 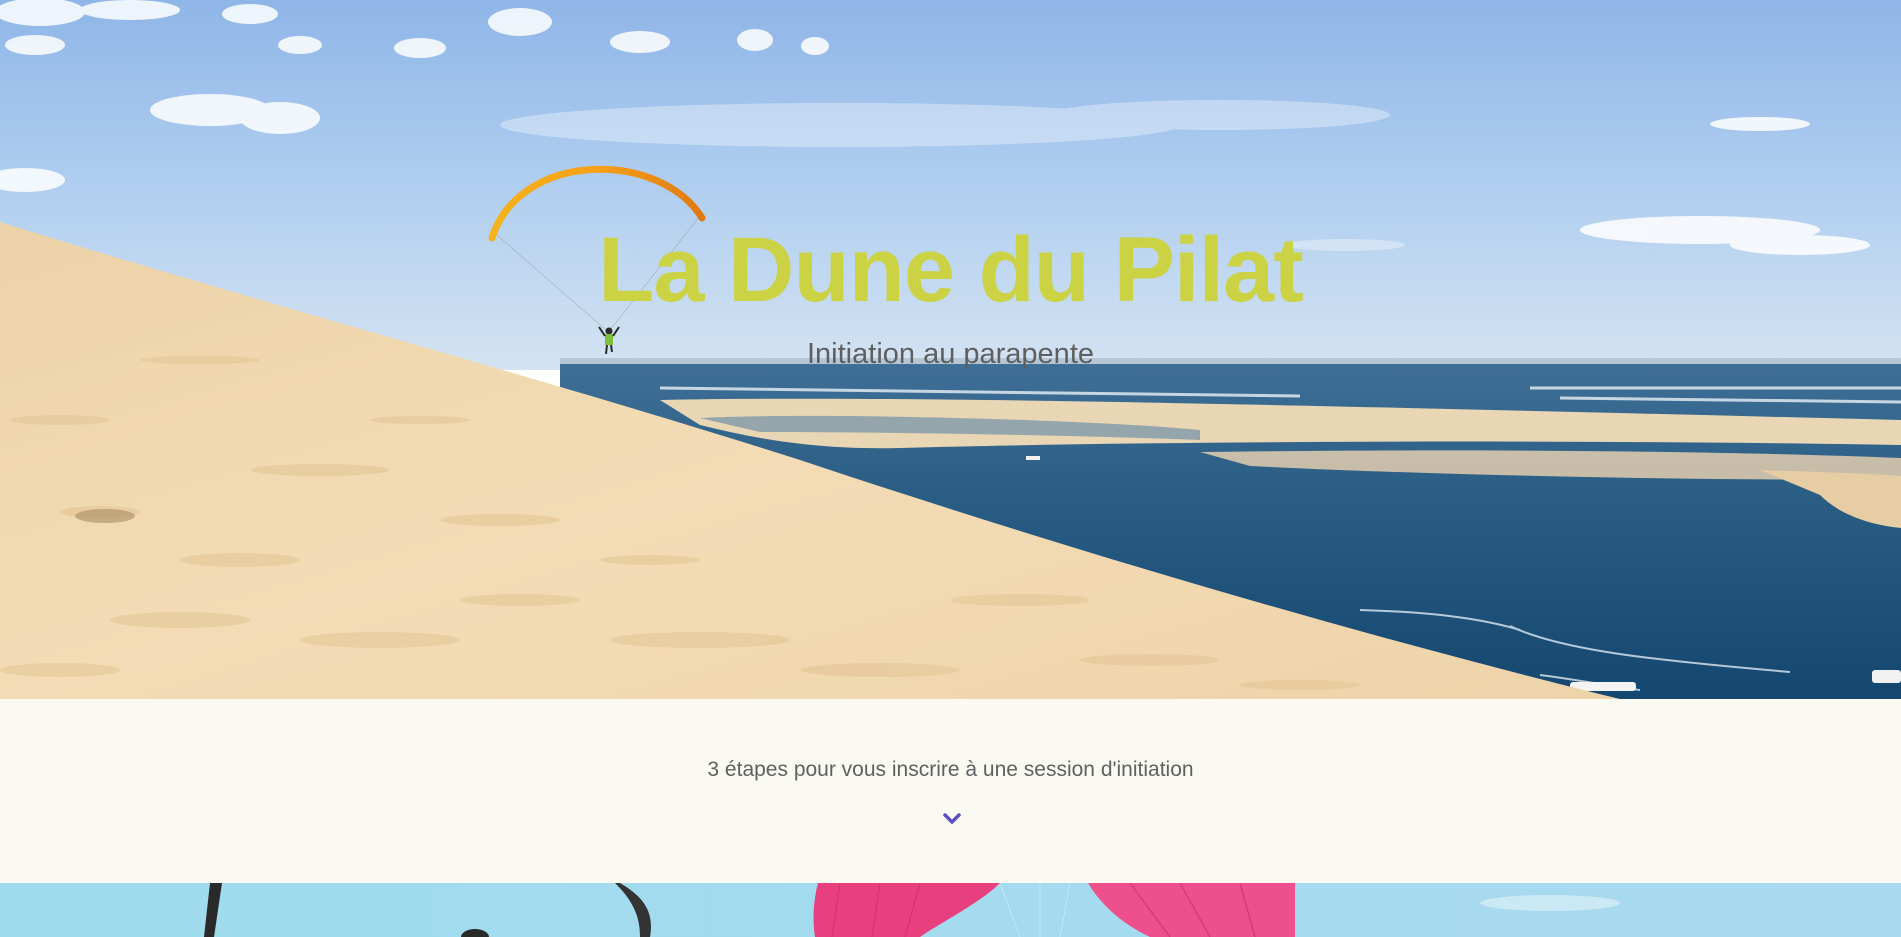 I want to click on chevron-down-icon, so click(x=952, y=820).